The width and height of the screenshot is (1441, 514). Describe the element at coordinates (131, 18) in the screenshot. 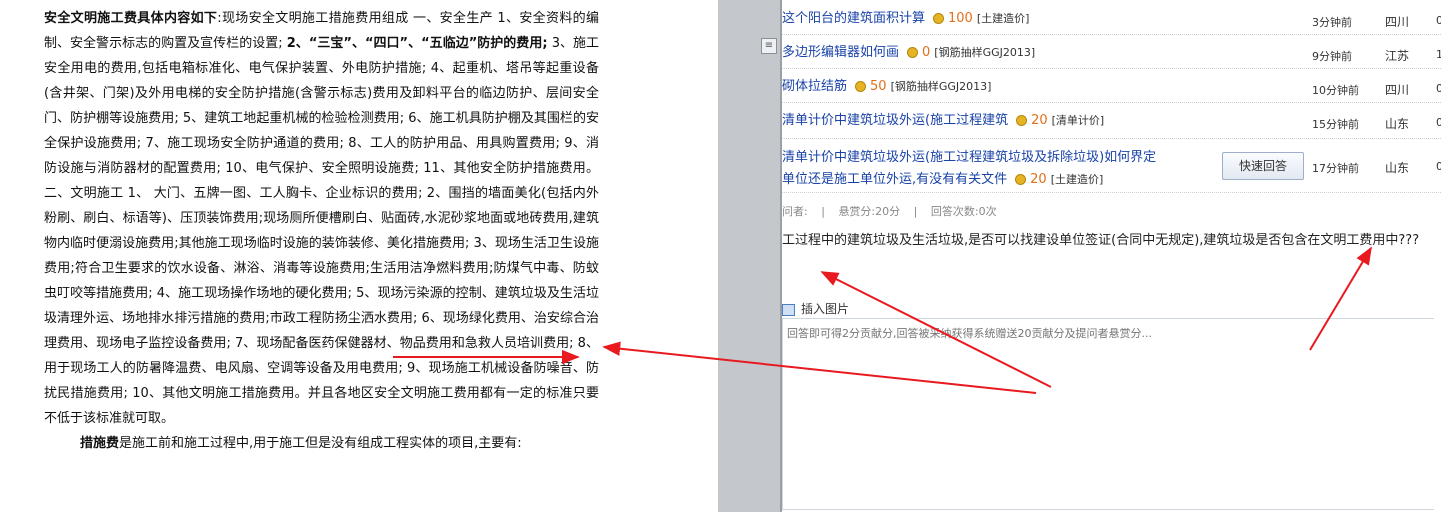

I see `doc-heading: 安全文明施工费具体内容如下` at that location.